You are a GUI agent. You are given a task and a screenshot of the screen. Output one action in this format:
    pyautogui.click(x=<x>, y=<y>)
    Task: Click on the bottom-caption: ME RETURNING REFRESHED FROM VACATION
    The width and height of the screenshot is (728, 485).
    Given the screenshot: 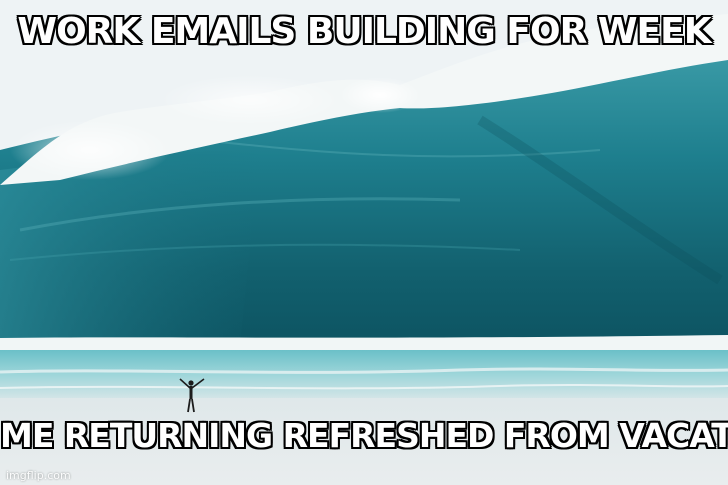 What is the action you would take?
    pyautogui.click(x=364, y=435)
    